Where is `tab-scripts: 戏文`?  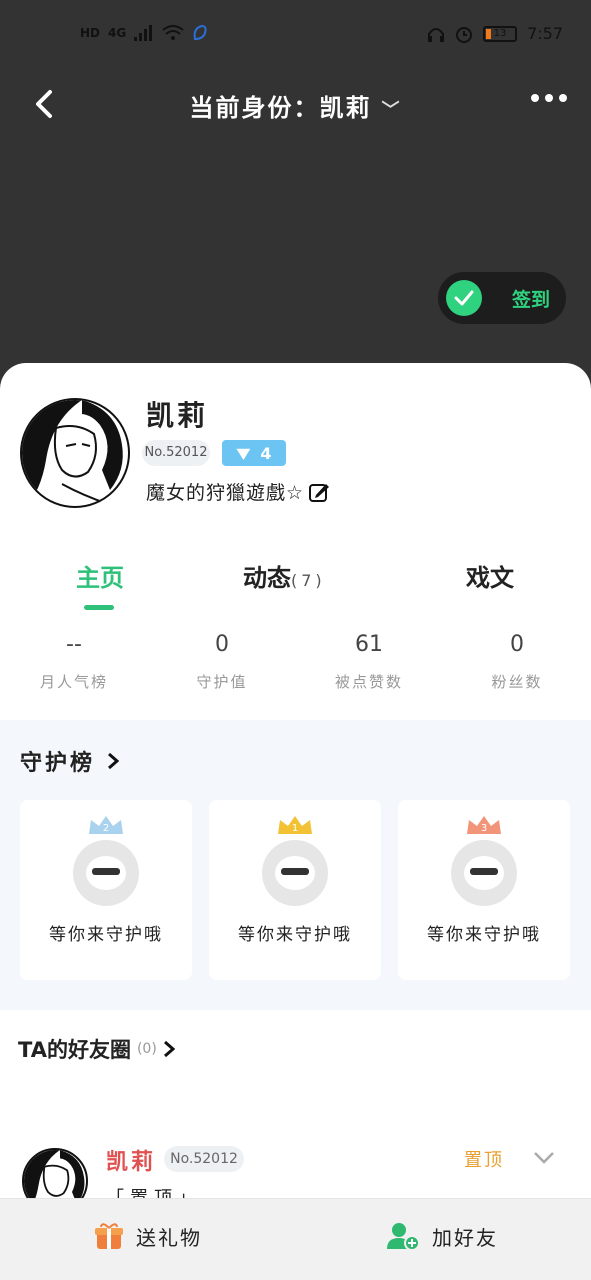
tab-scripts: 戏文 is located at coordinates (490, 575).